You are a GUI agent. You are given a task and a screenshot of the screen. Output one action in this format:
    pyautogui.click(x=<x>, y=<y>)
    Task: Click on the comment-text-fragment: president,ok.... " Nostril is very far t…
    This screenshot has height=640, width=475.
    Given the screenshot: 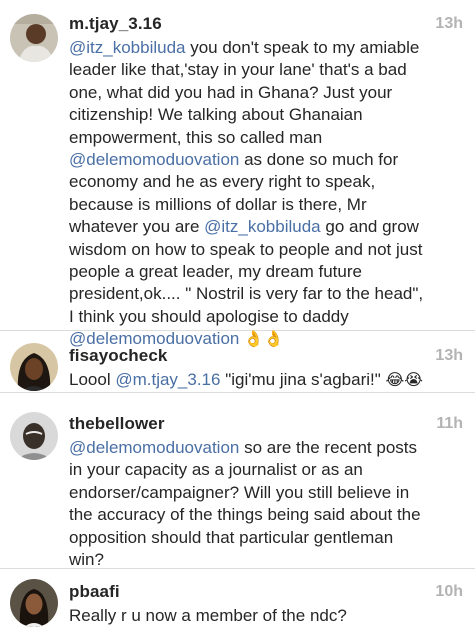 What is the action you would take?
    pyautogui.click(x=246, y=294)
    